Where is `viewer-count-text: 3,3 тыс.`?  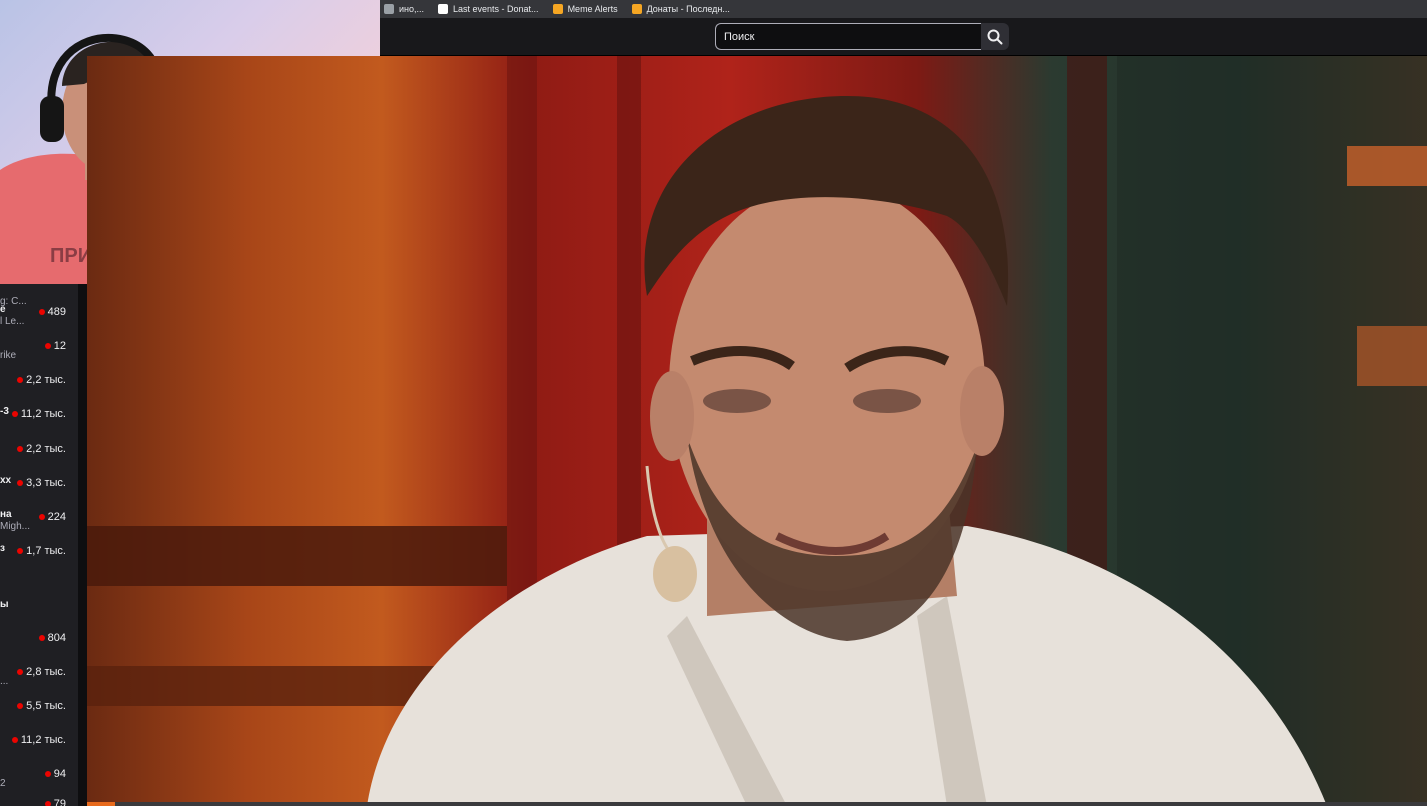 viewer-count-text: 3,3 тыс. is located at coordinates (46, 483).